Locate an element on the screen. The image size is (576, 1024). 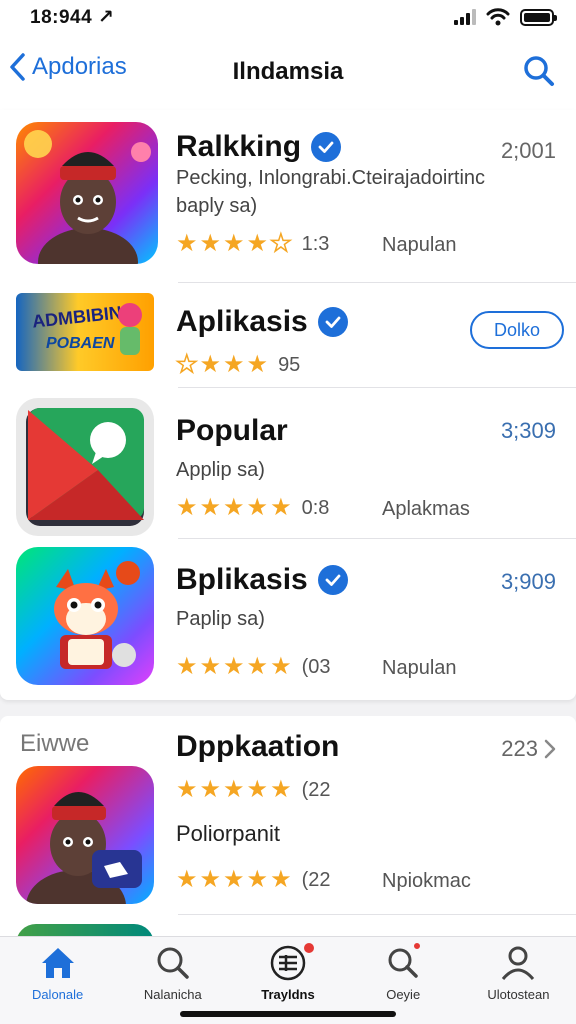
section-meta: 223 is located at coordinates (519, 748).